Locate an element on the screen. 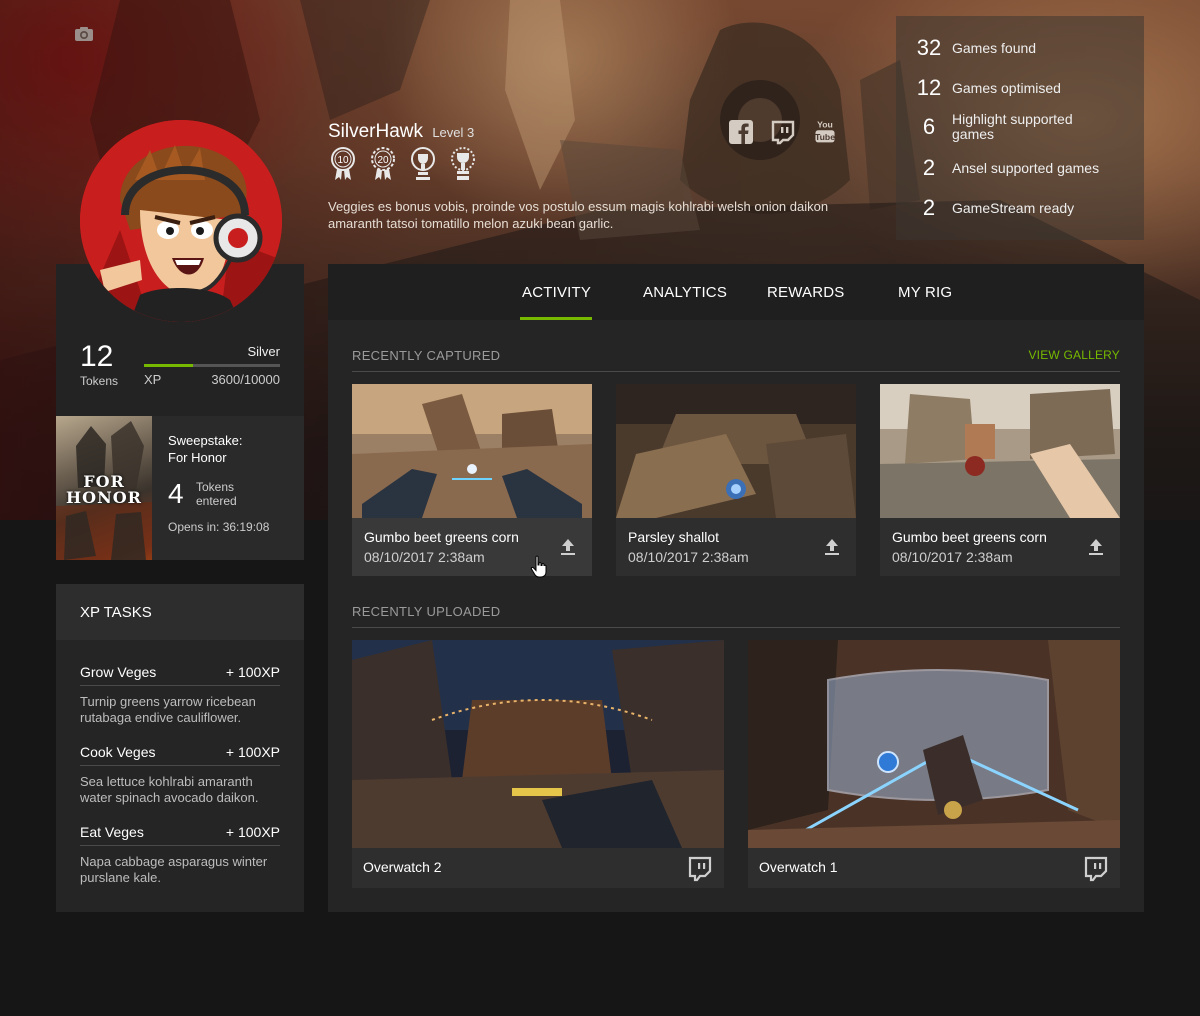 The width and height of the screenshot is (1200, 1016). captured-title: Parsley shallot is located at coordinates (674, 537).